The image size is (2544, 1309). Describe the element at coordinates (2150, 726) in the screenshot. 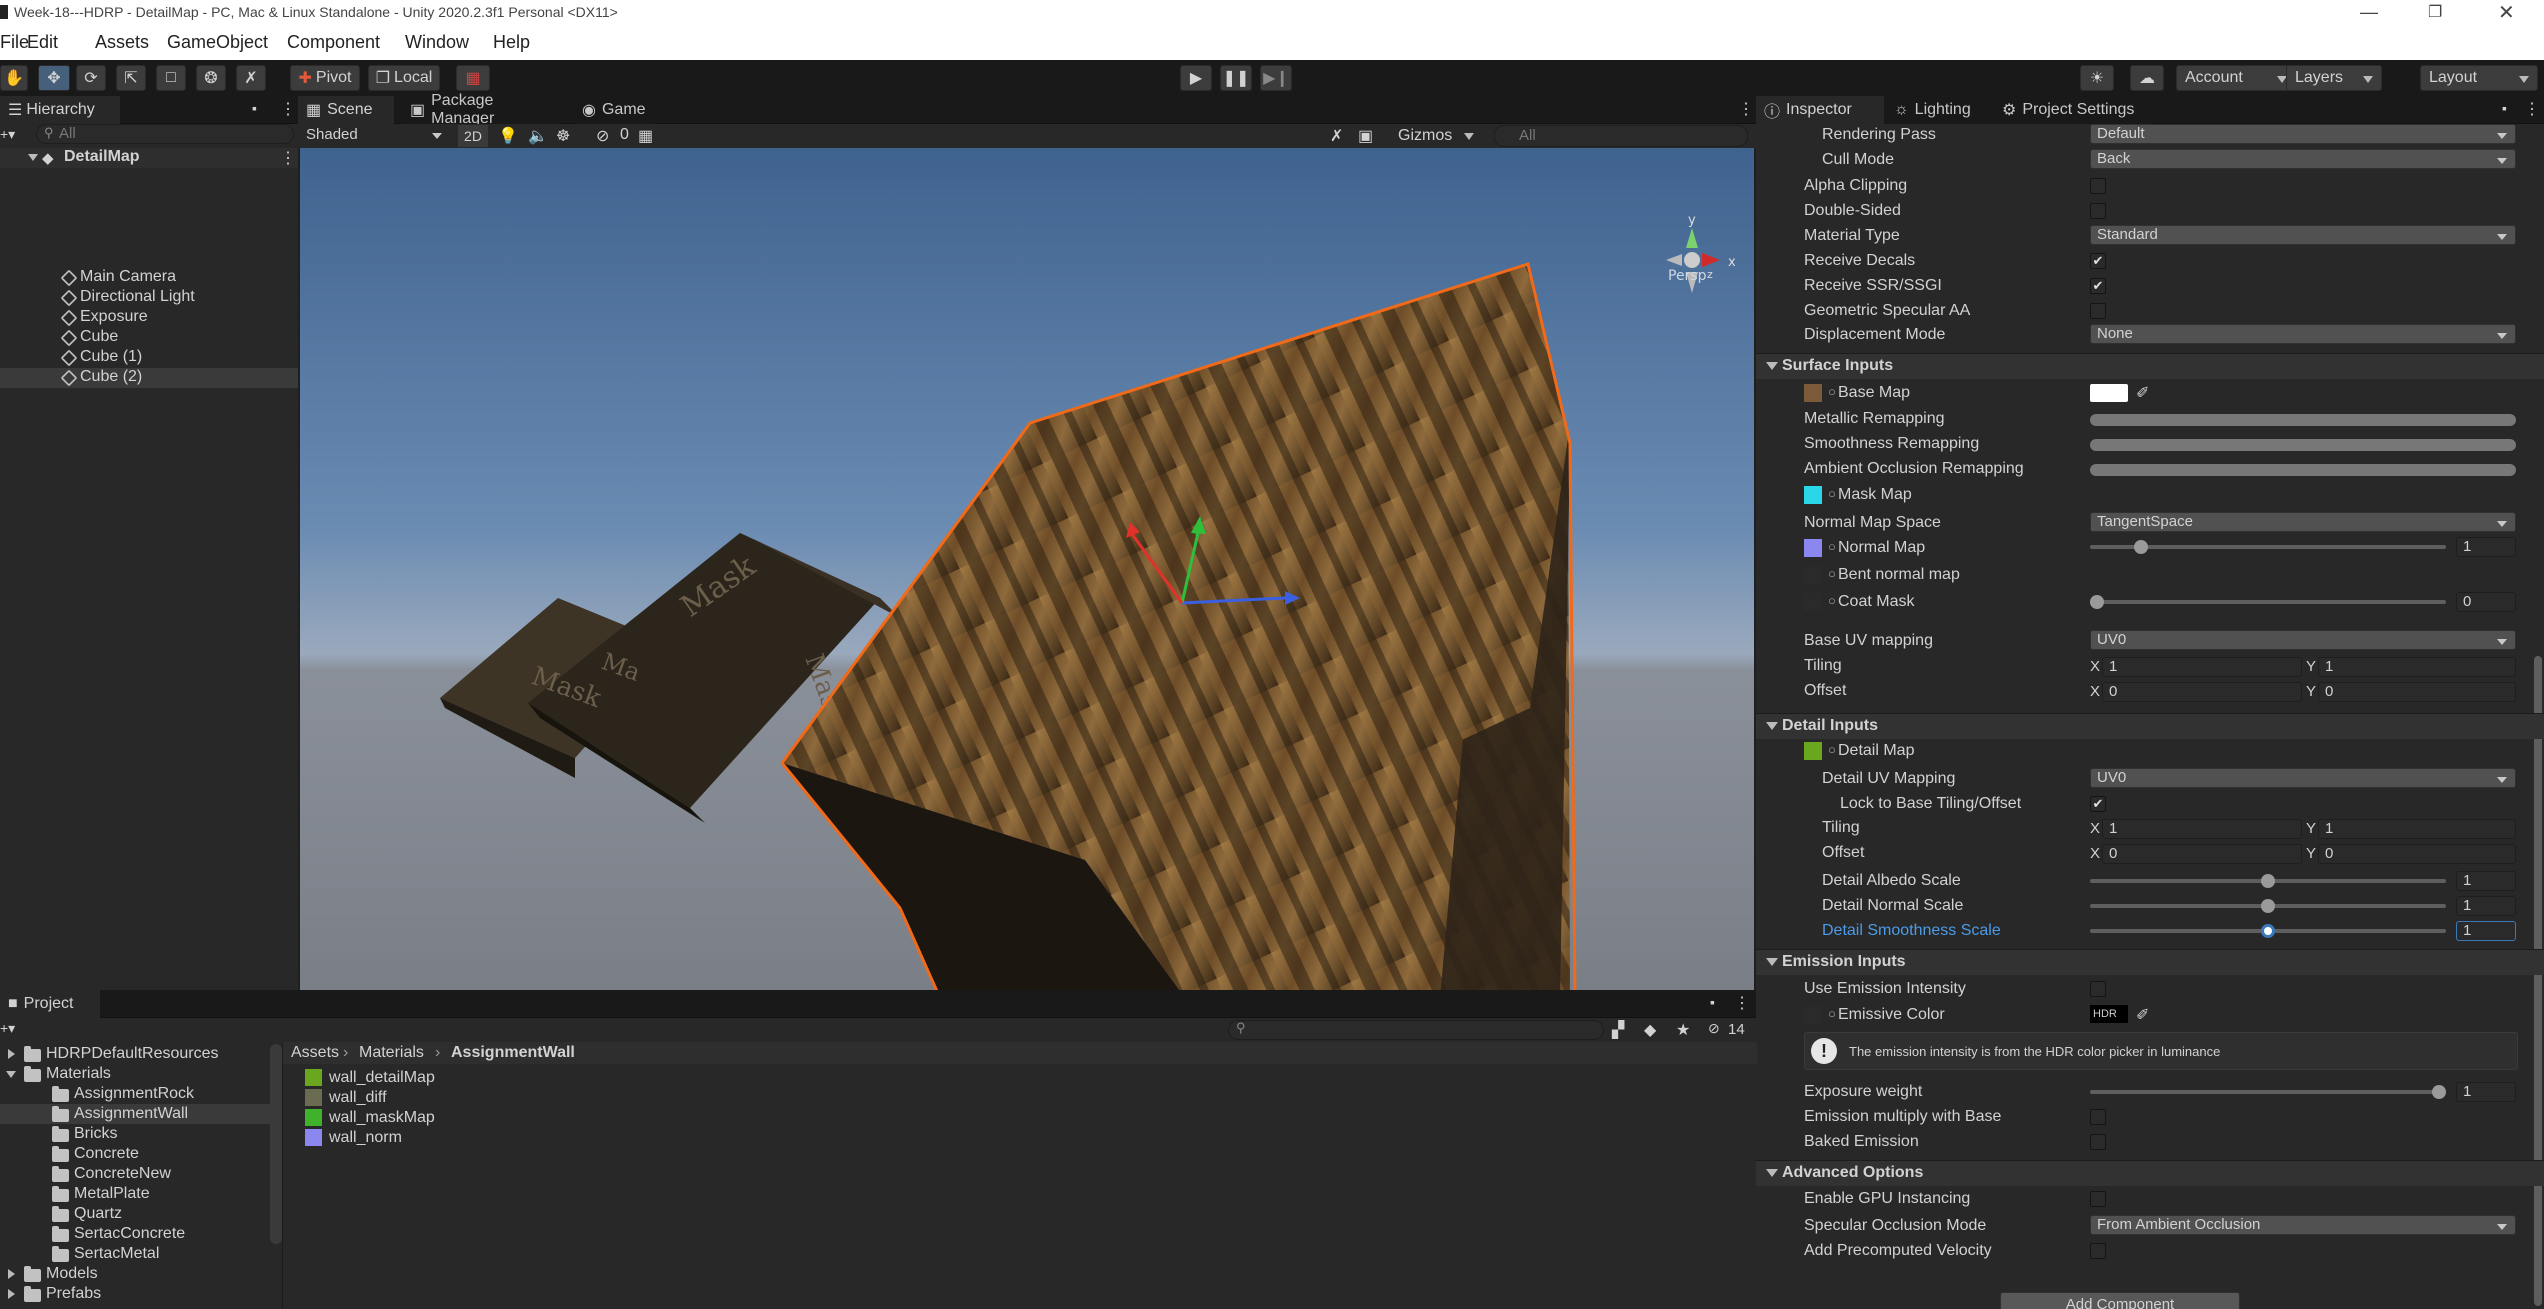

I see `section-detail-inputs: Detail Inputs` at that location.